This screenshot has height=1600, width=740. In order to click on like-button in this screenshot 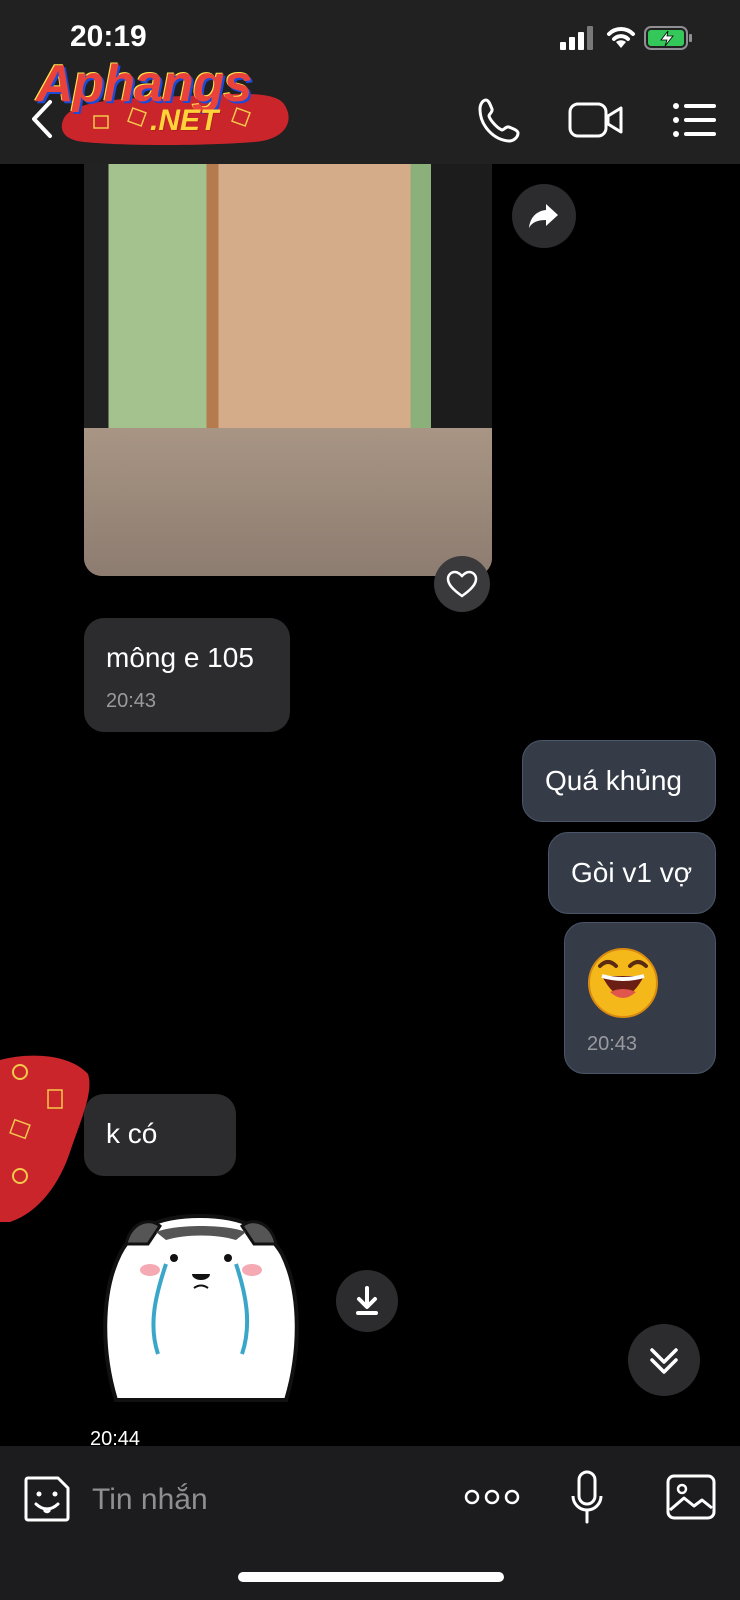, I will do `click(462, 584)`.